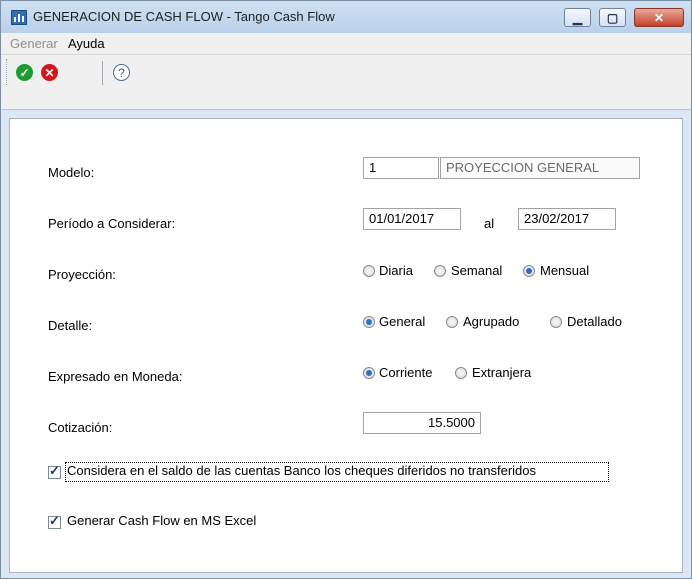  I want to click on periodo-hasta-input: 23/02/2017, so click(567, 219).